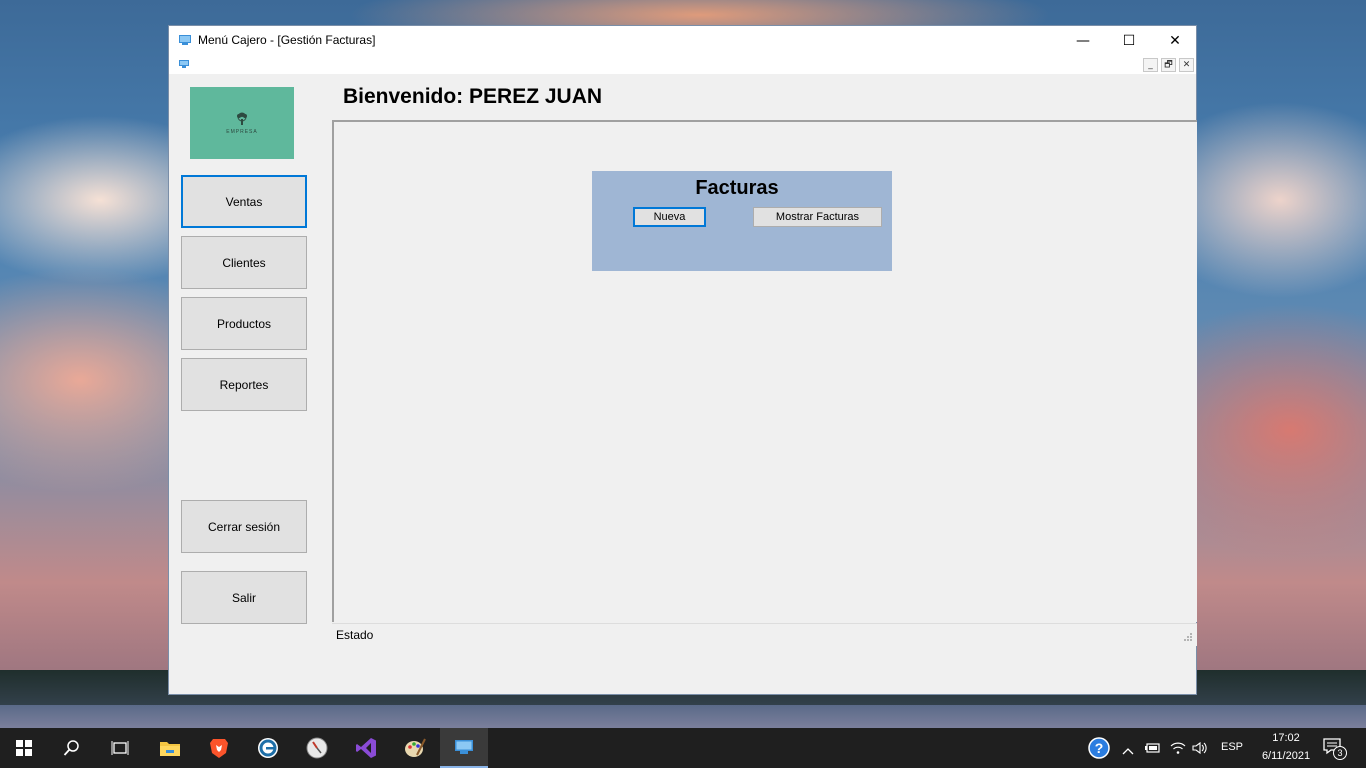 The image size is (1366, 768). I want to click on help-icon: ?, so click(1099, 748).